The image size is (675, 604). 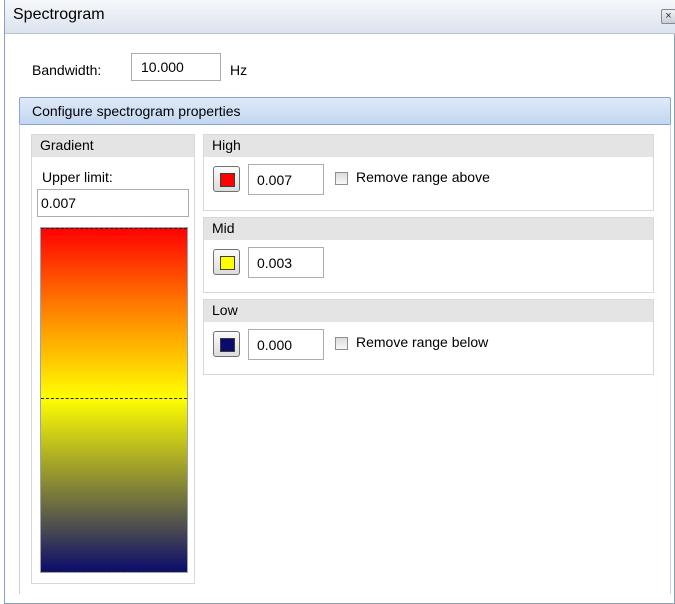 I want to click on low-color-swatch, so click(x=227, y=345).